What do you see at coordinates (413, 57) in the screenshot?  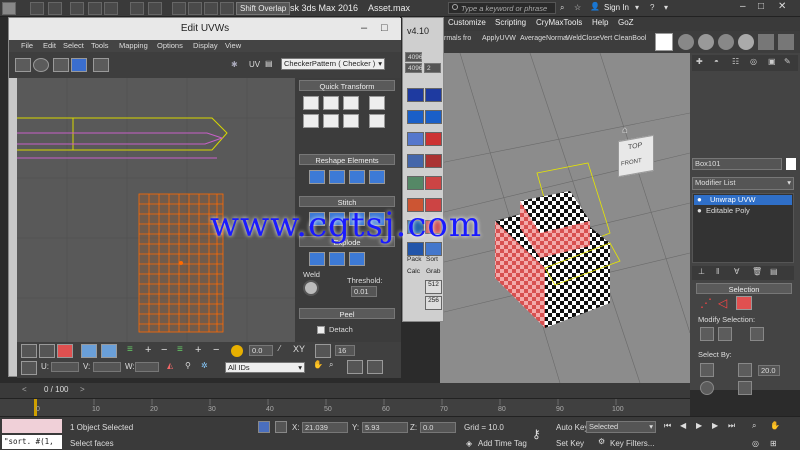 I see `res-field-1: 4096` at bounding box center [413, 57].